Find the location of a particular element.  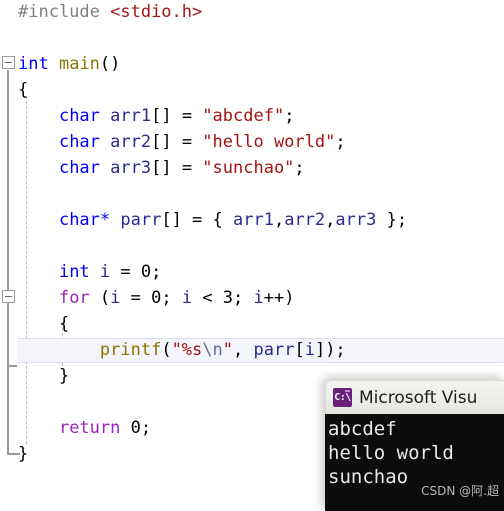

code-line-text: char* parr[] = { arr1,arr2,arr3 }; is located at coordinates (212, 220).